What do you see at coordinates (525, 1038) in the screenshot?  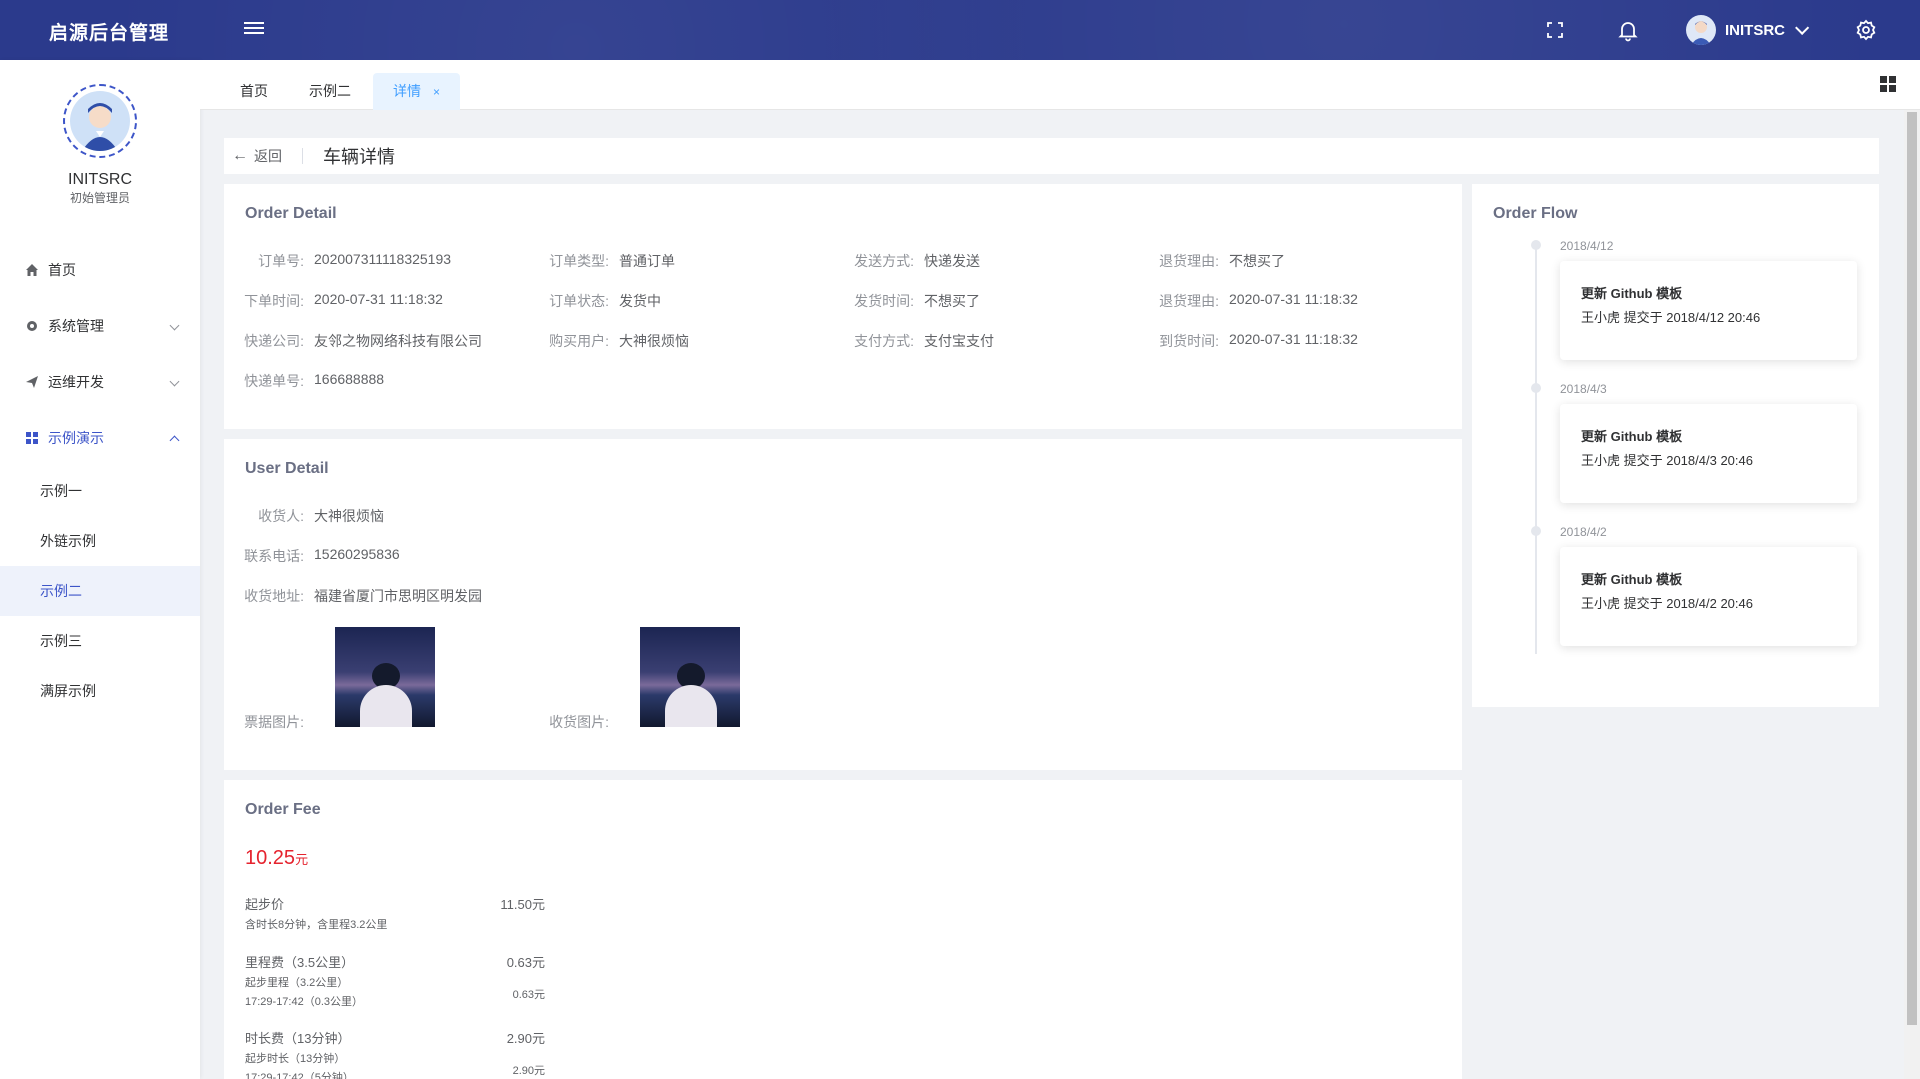 I see `fee-amount: 2.90元` at bounding box center [525, 1038].